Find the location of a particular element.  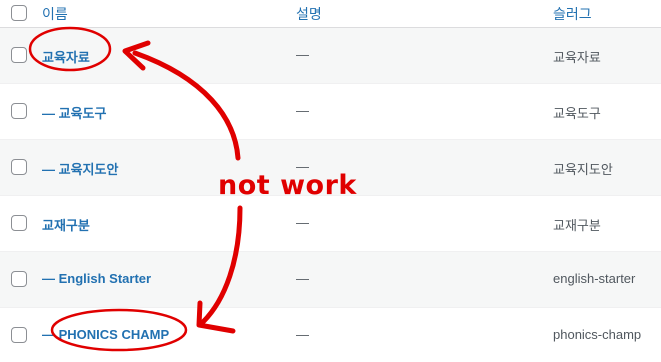

category-slug: english-starter is located at coordinates (594, 278).